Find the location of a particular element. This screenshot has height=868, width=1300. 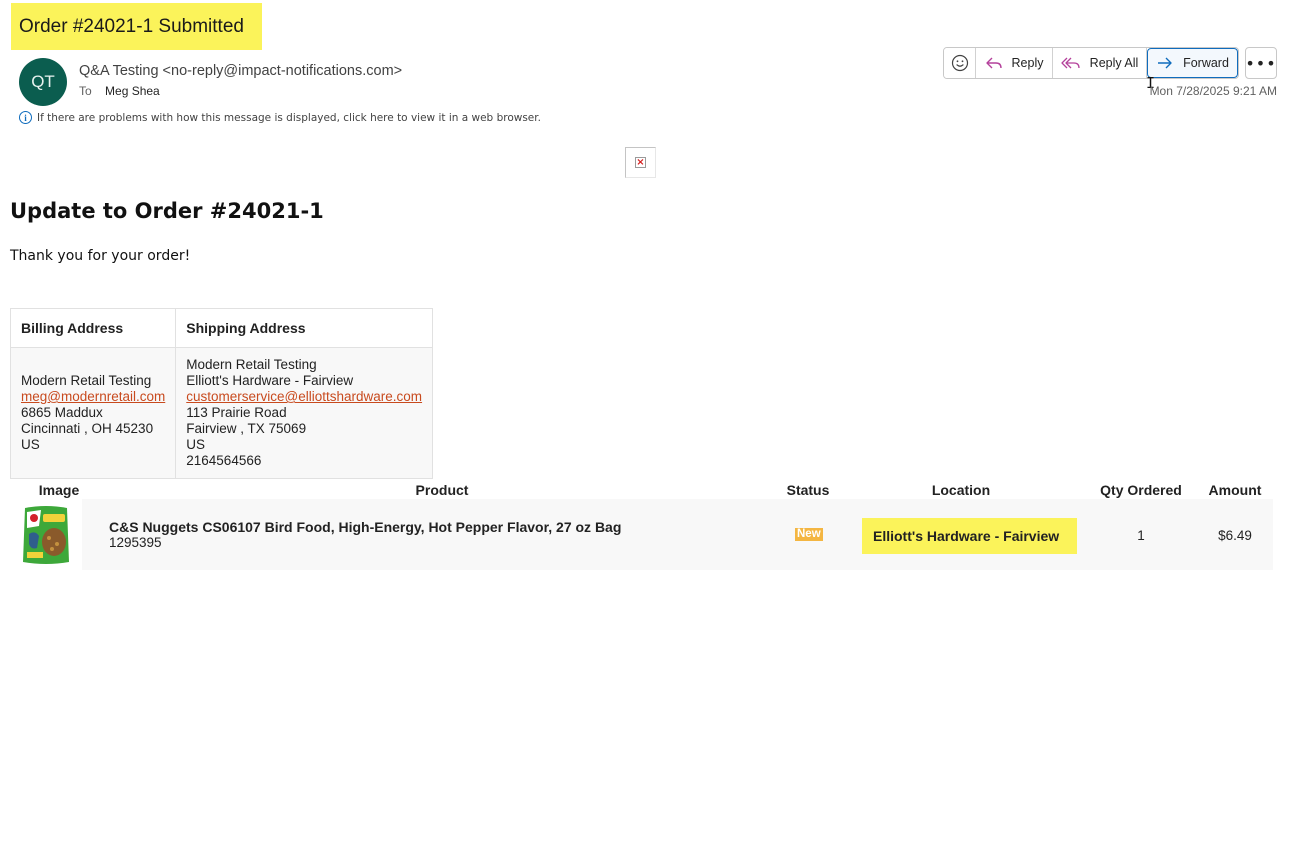

column-header-image: Image is located at coordinates (59, 490).